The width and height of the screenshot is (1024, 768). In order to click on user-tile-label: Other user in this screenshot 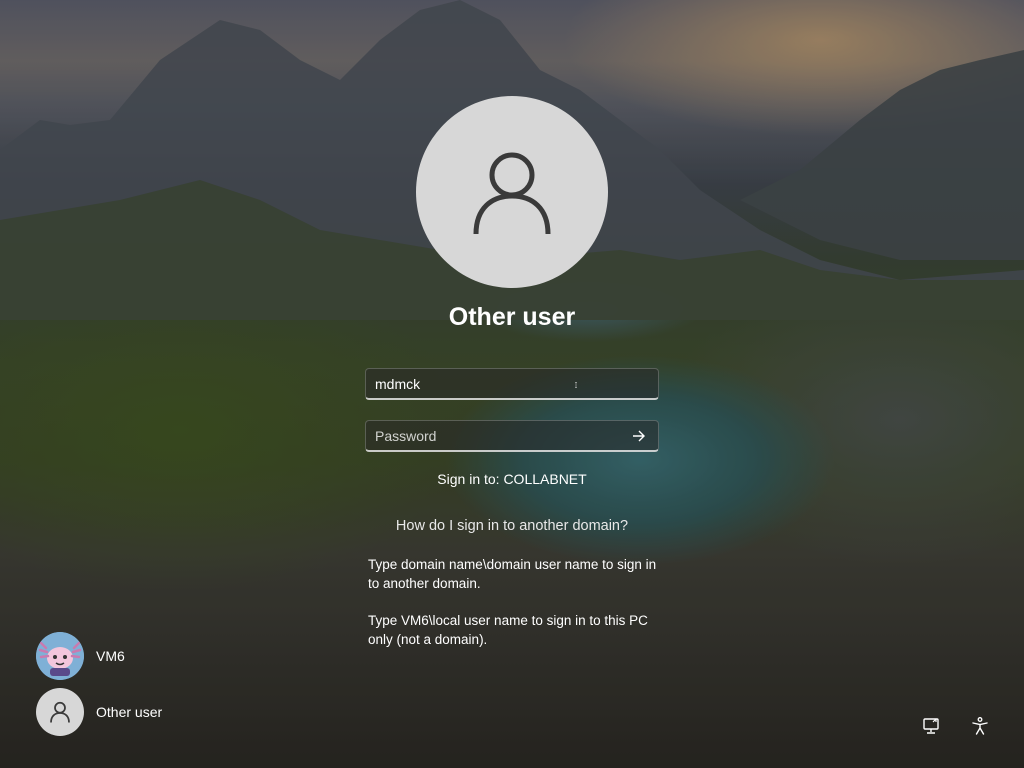, I will do `click(129, 712)`.